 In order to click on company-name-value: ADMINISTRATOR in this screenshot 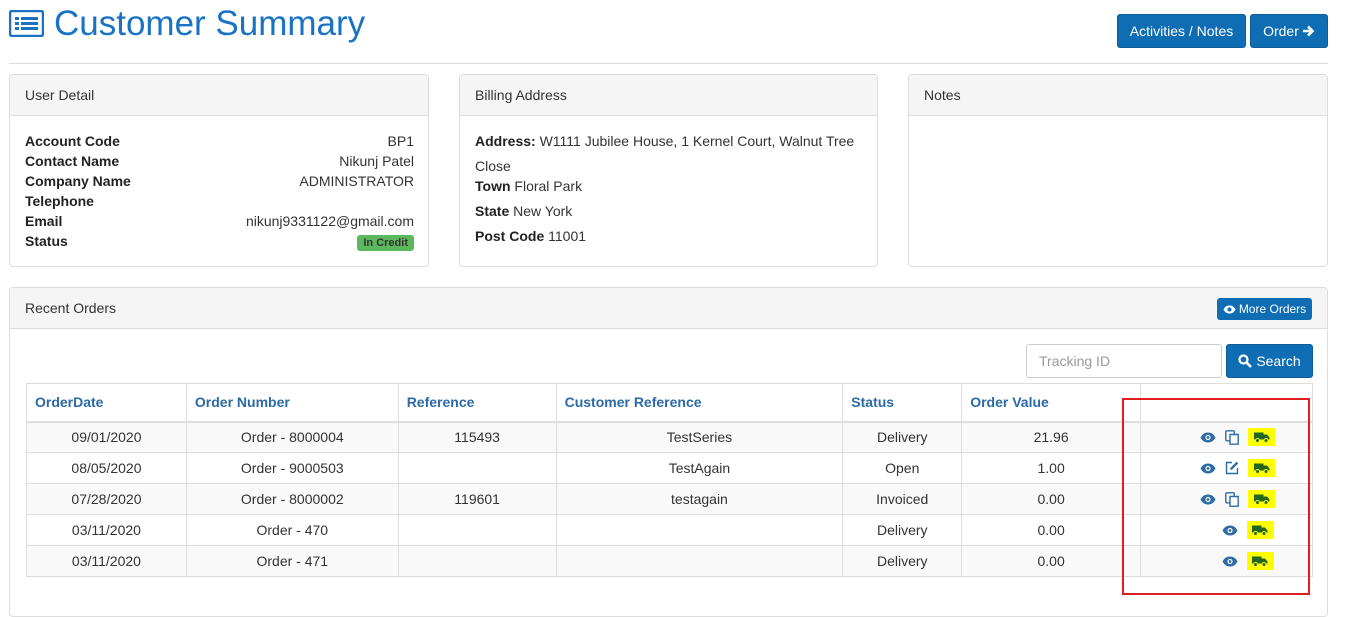, I will do `click(356, 181)`.